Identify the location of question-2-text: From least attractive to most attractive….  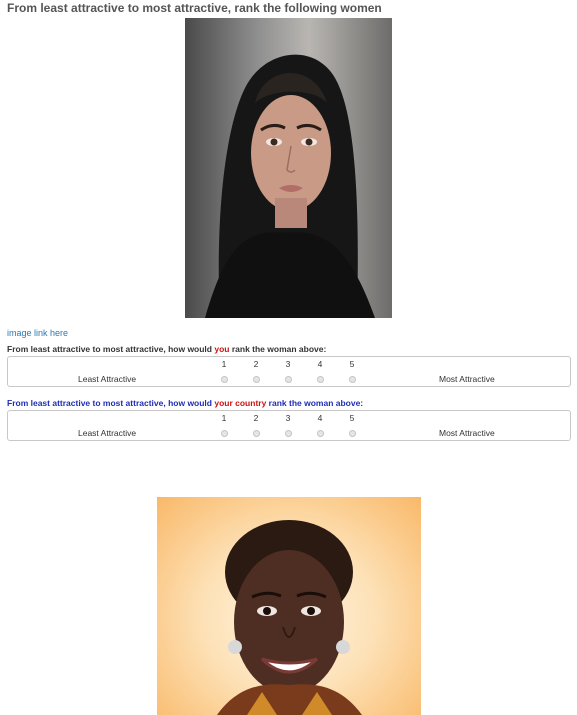
(185, 403).